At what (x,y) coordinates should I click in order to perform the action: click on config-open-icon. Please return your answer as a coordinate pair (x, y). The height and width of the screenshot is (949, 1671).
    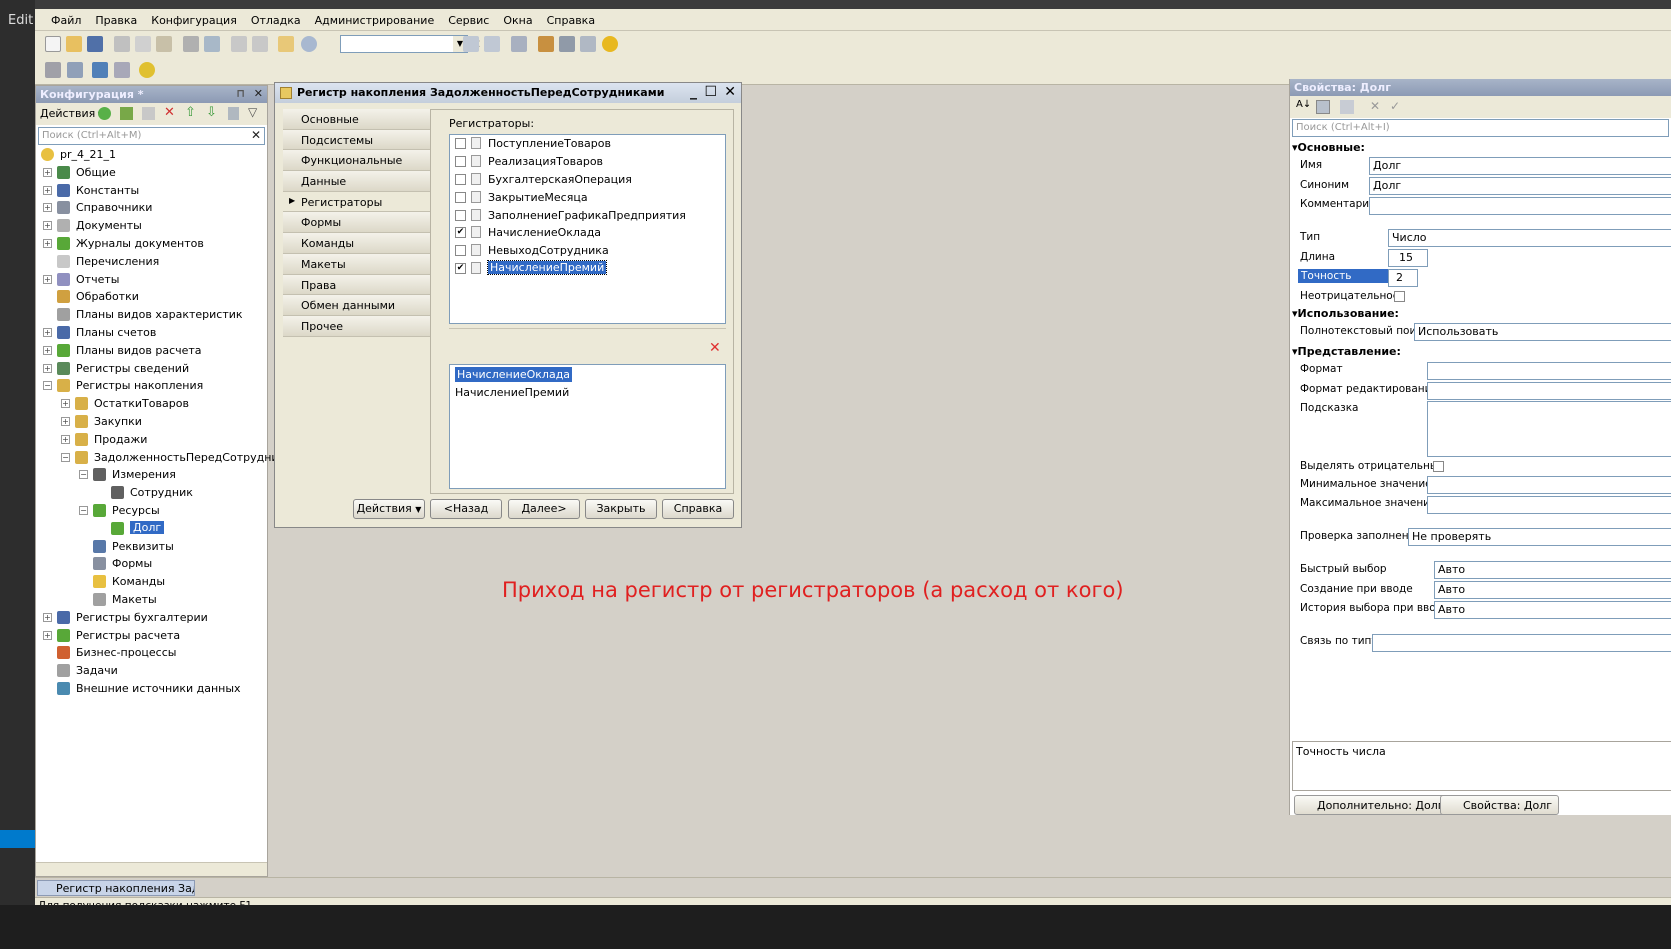
    Looking at the image, I should click on (75, 70).